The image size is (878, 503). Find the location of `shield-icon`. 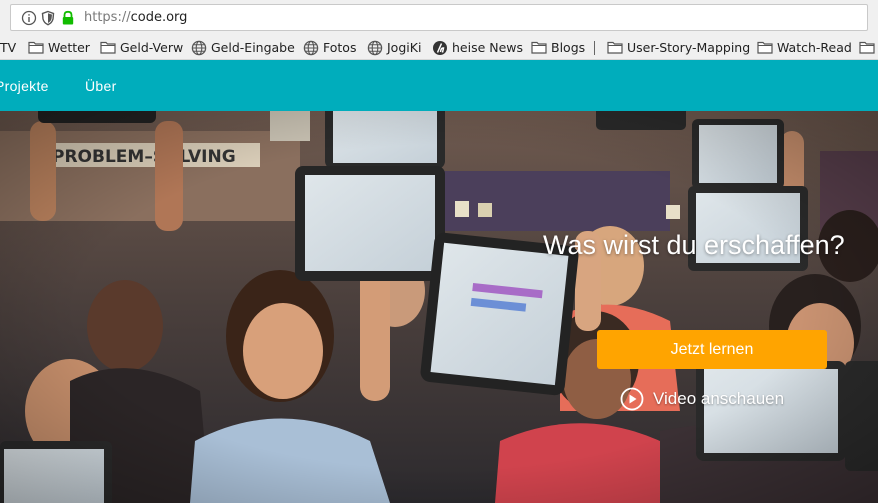

shield-icon is located at coordinates (48, 18).